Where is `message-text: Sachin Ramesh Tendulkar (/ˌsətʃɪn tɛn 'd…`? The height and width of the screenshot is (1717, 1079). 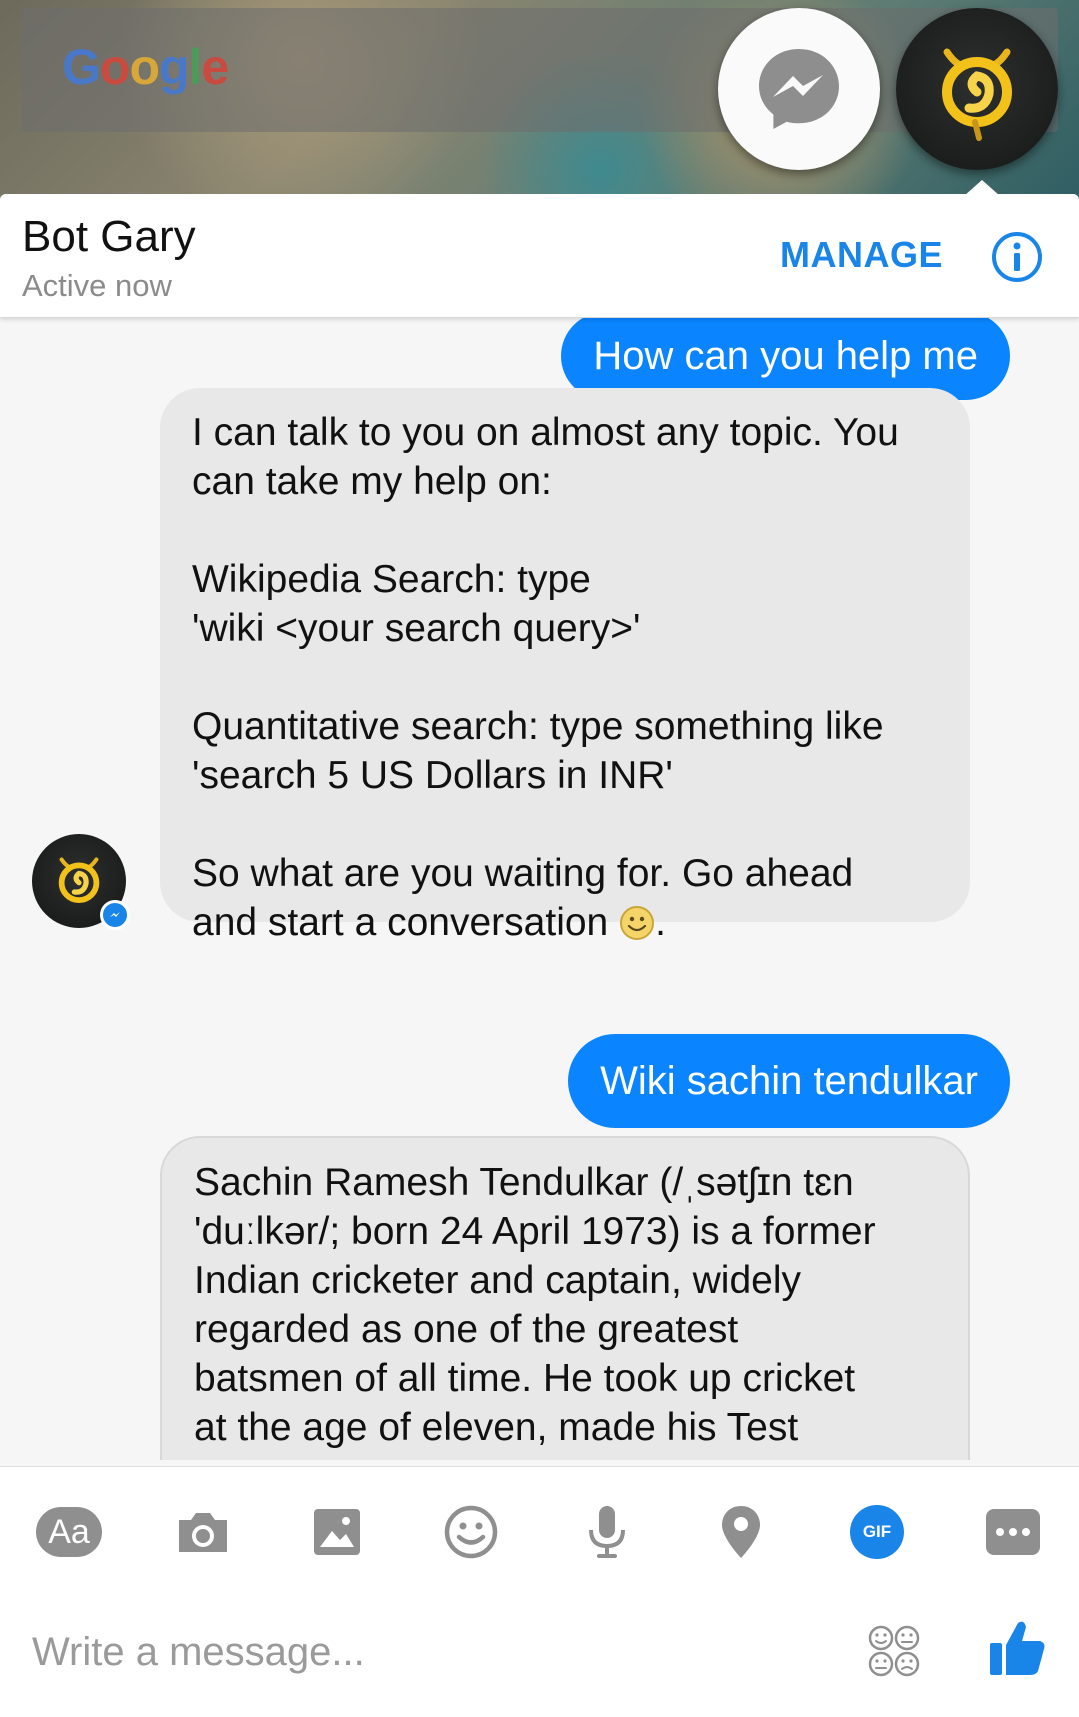 message-text: Sachin Ramesh Tendulkar (/ˌsətʃɪn tɛn 'd… is located at coordinates (535, 1310).